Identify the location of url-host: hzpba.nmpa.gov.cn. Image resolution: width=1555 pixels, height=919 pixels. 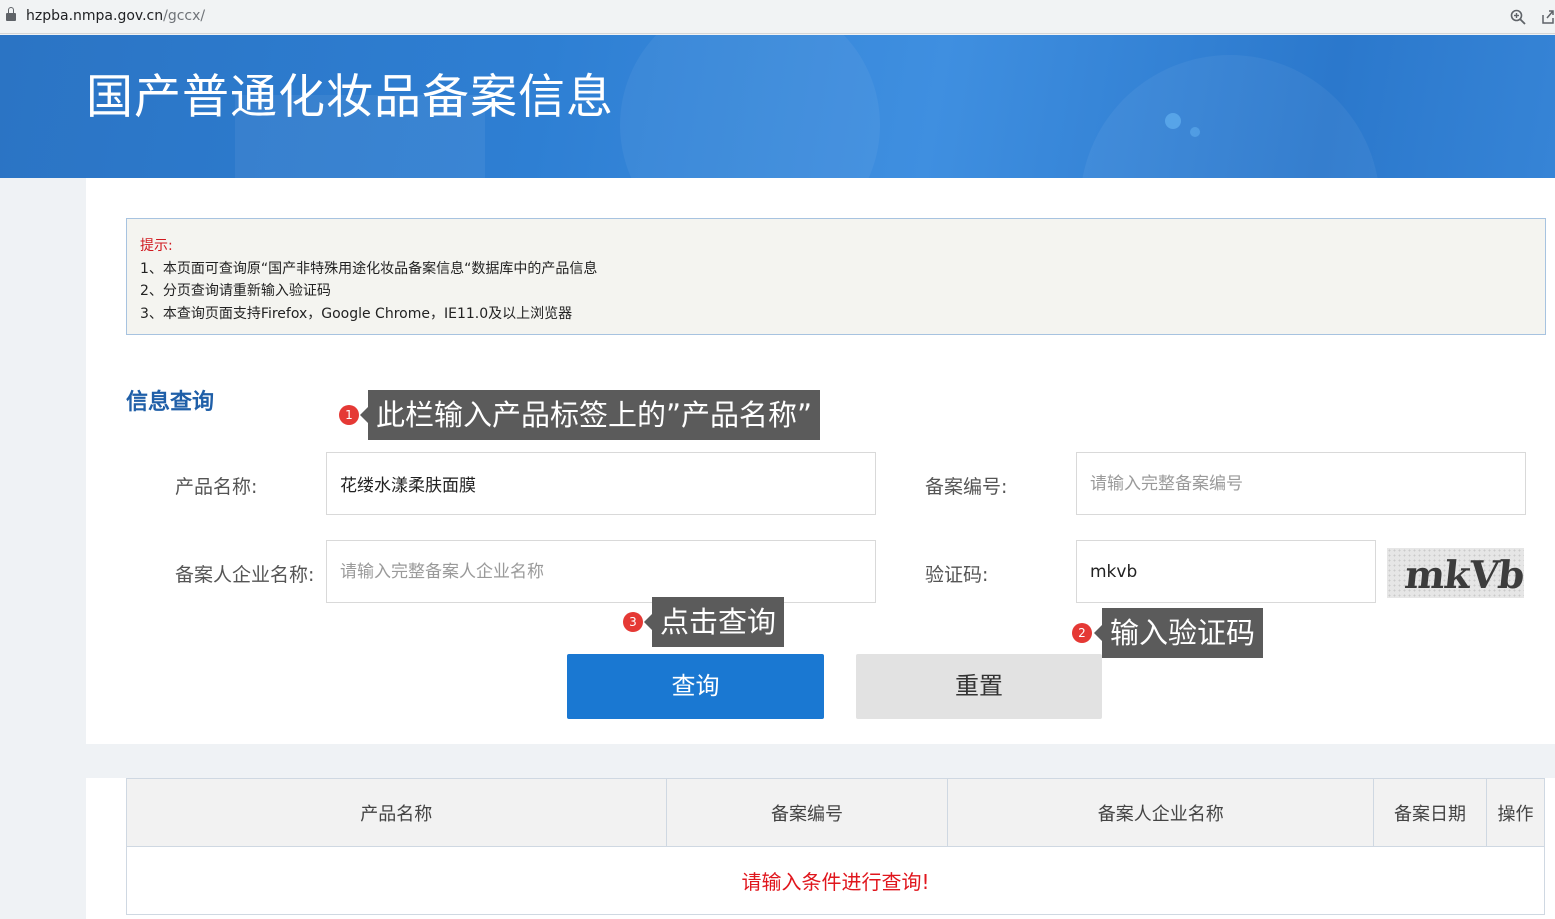
(95, 16).